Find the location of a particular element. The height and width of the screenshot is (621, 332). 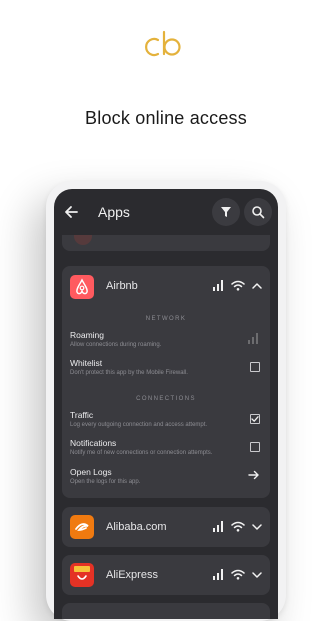

previous-app-card is located at coordinates (166, 243).